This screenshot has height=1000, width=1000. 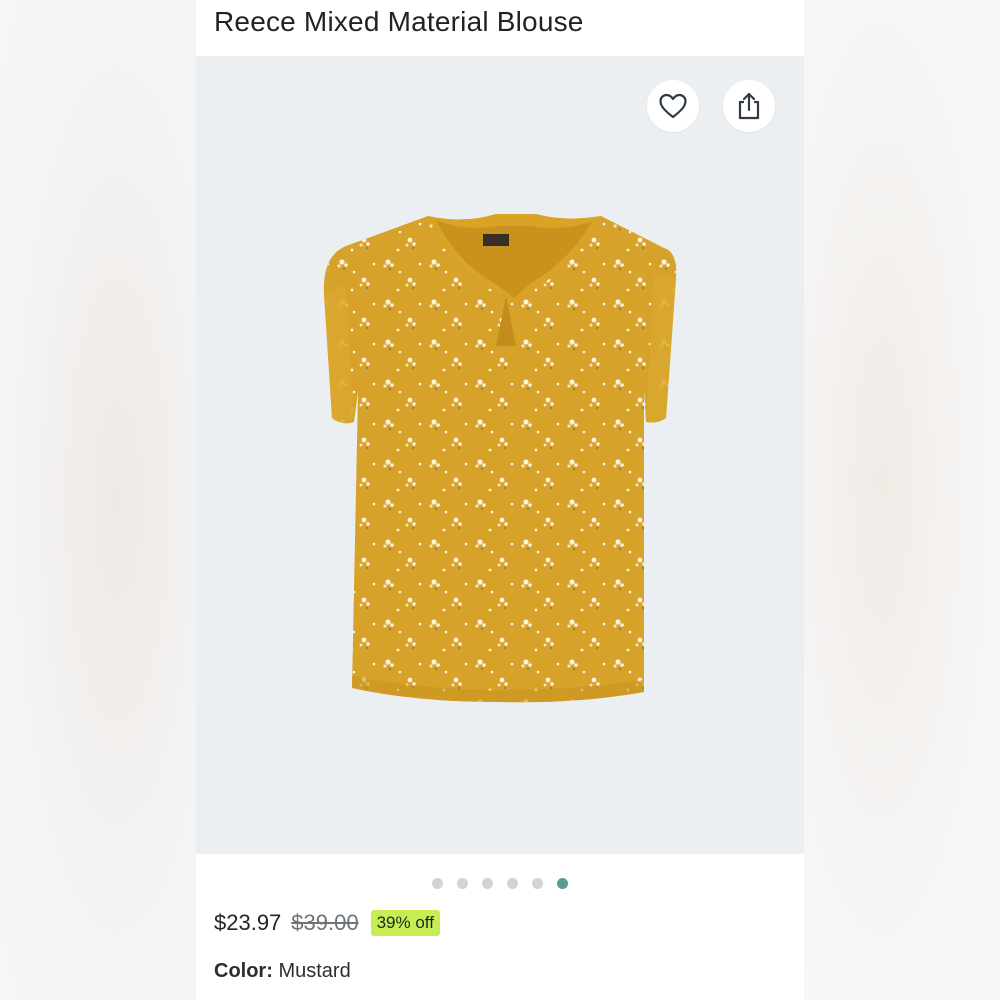 What do you see at coordinates (248, 922) in the screenshot?
I see `sale-price: $23.97` at bounding box center [248, 922].